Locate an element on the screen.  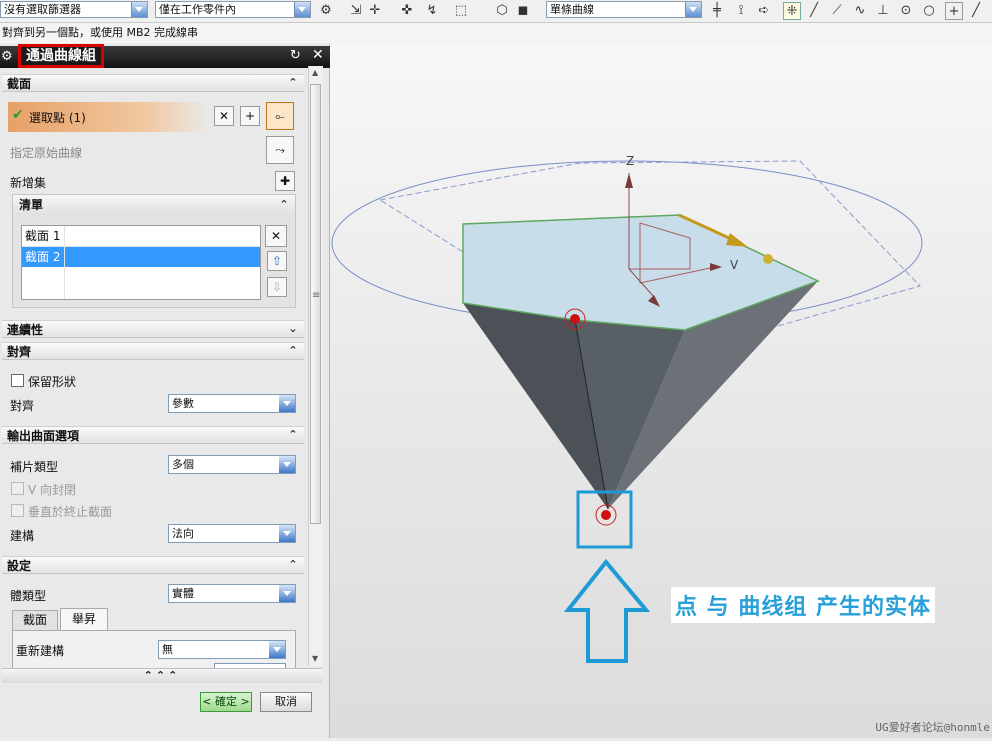
midpoint-icon: ⟋ is located at coordinates (837, 10).